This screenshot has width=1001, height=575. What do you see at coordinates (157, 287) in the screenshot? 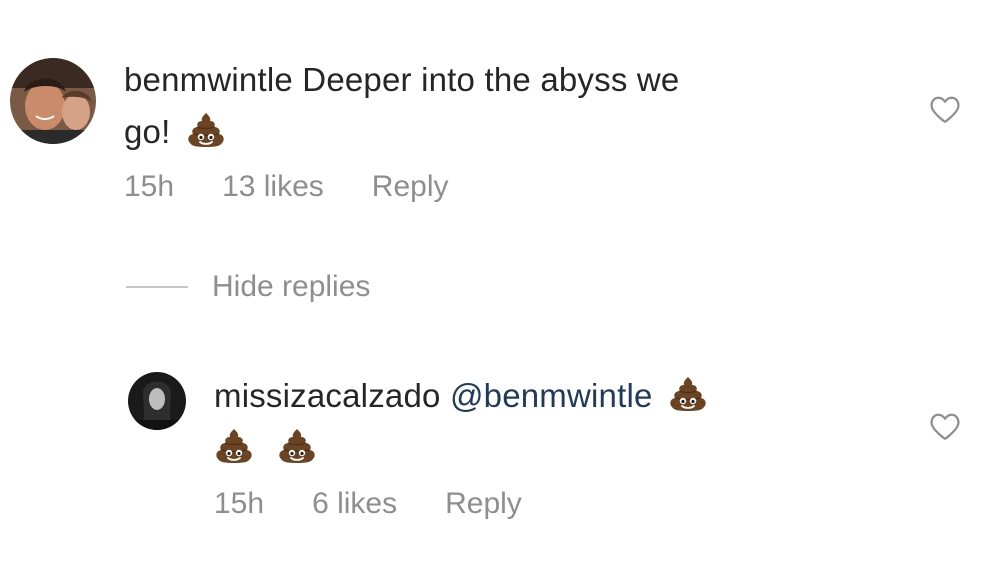
I see `divider-line` at bounding box center [157, 287].